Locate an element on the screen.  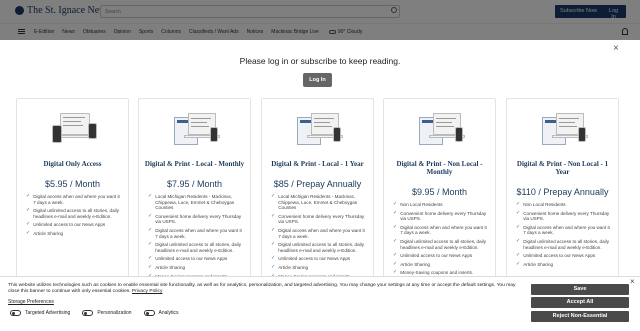
devices-illustration is located at coordinates (74, 129).